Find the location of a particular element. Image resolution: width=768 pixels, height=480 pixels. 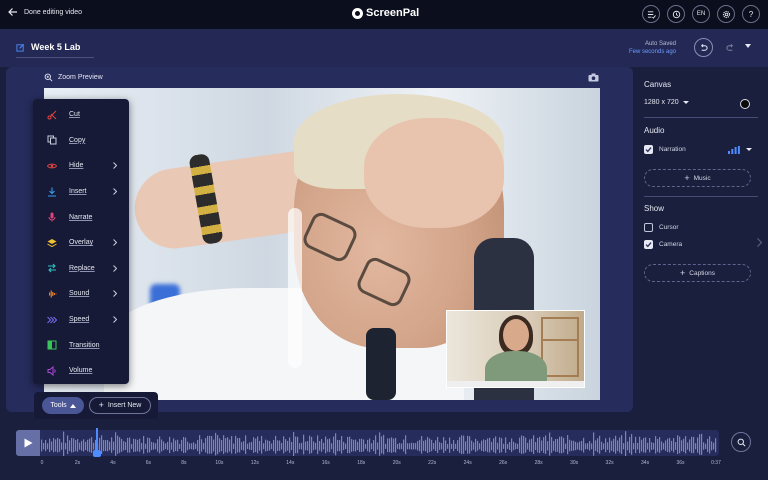

narration-checkbox is located at coordinates (648, 149).